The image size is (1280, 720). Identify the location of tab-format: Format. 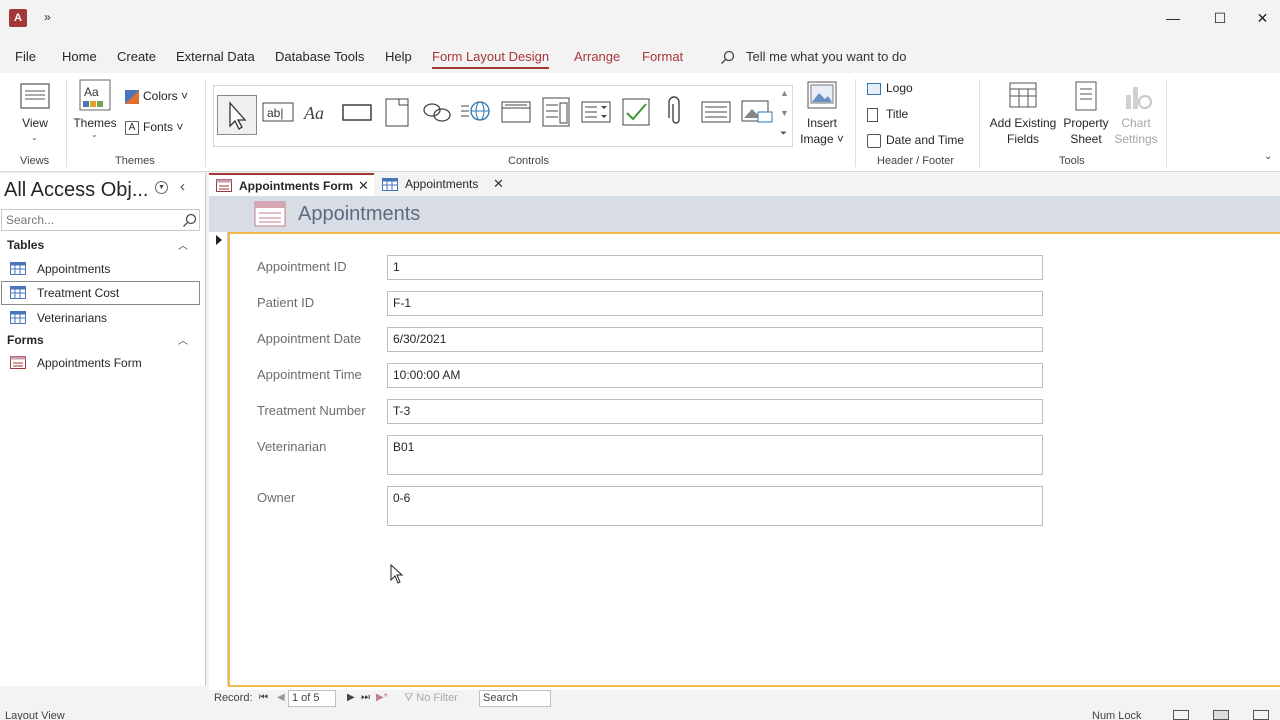
(662, 56).